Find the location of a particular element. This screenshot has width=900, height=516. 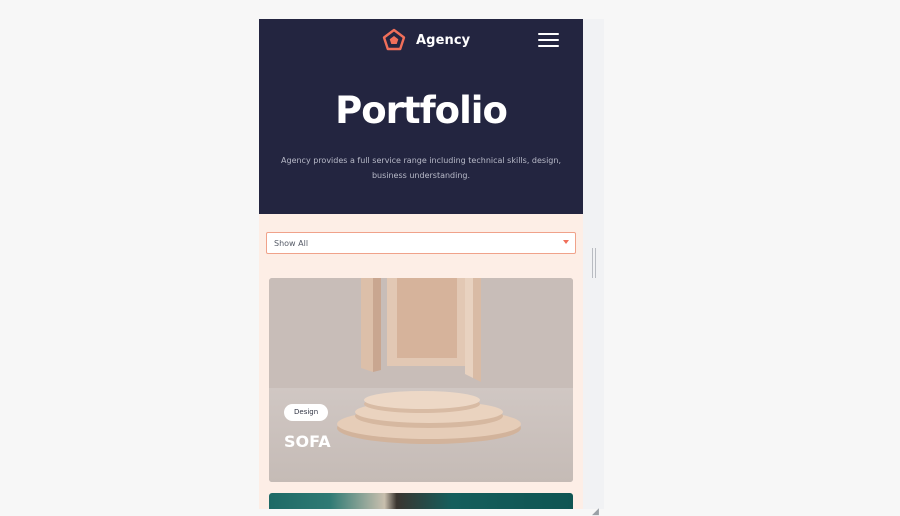

caret-down-icon is located at coordinates (566, 242).